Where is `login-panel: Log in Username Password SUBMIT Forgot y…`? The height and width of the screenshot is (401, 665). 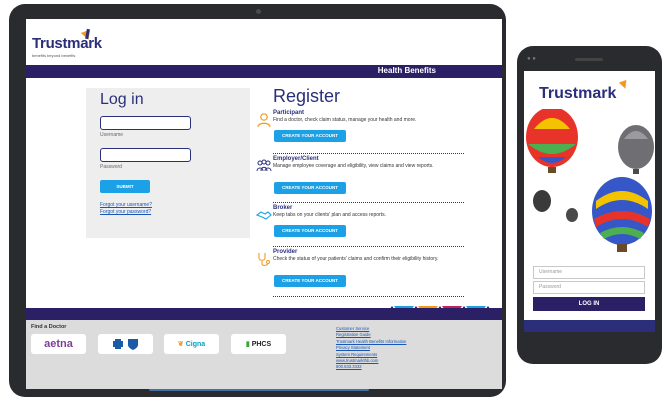
login-panel: Log in Username Password SUBMIT Forgot y… is located at coordinates (168, 163).